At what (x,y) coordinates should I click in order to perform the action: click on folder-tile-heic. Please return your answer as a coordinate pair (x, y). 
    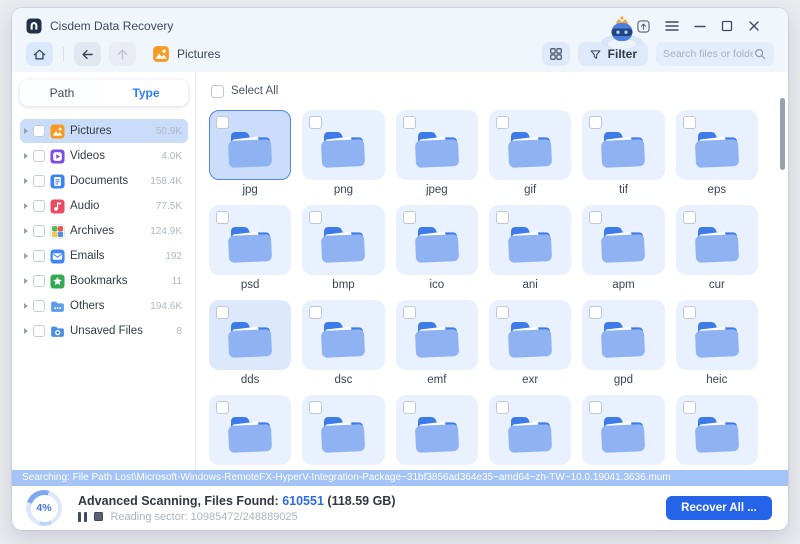
    Looking at the image, I should click on (716, 335).